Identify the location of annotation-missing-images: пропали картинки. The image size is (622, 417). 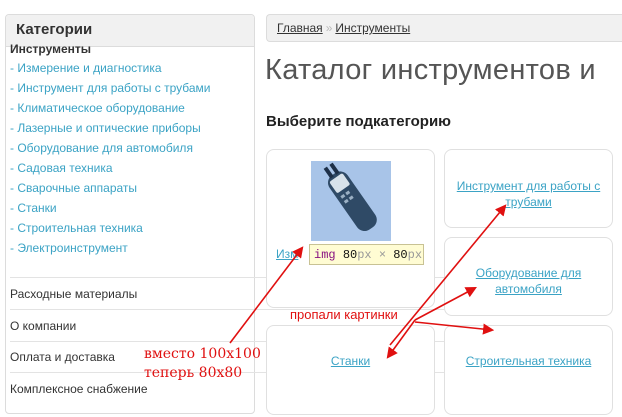
(344, 314).